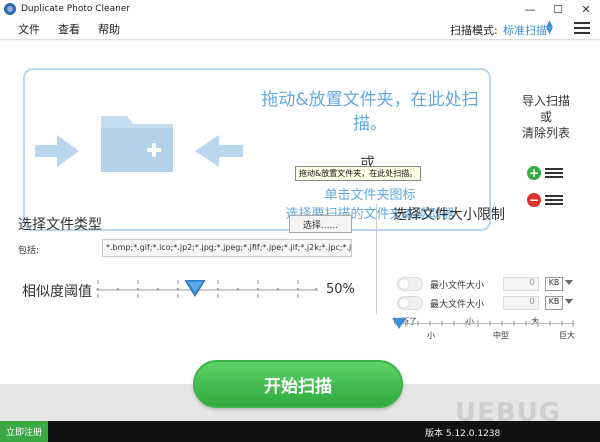 The image size is (600, 442). What do you see at coordinates (410, 303) in the screenshot?
I see `max-size-toggle` at bounding box center [410, 303].